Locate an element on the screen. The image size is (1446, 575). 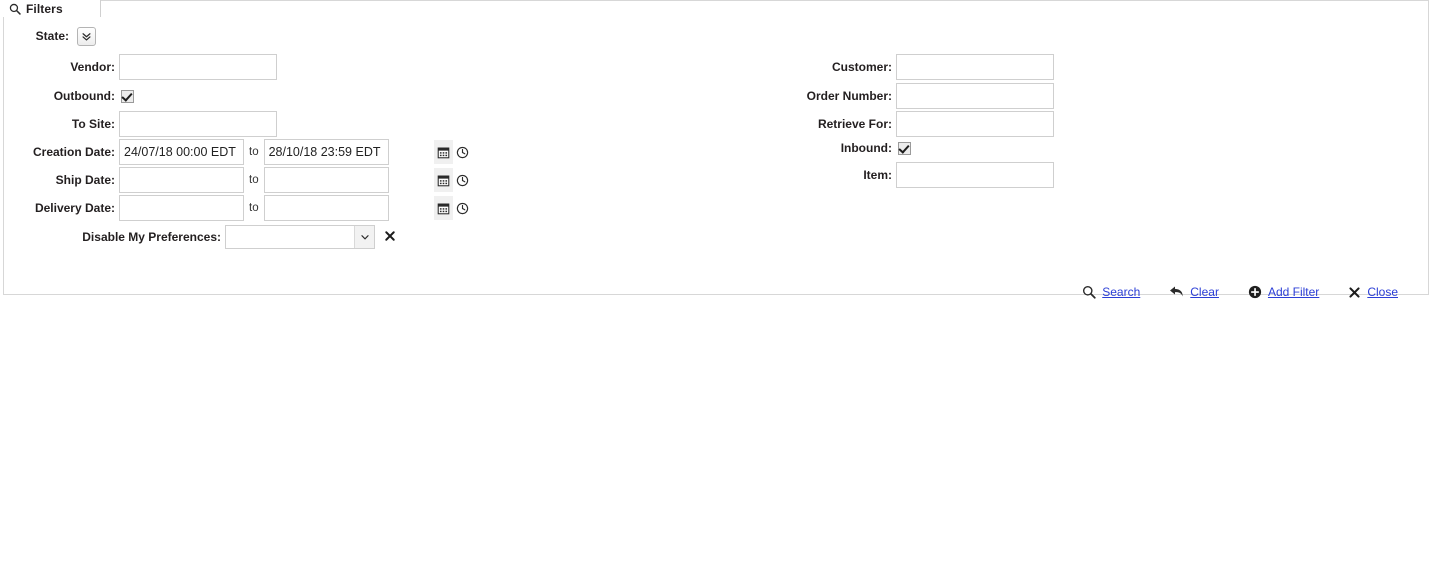
order-number-input is located at coordinates (975, 96).